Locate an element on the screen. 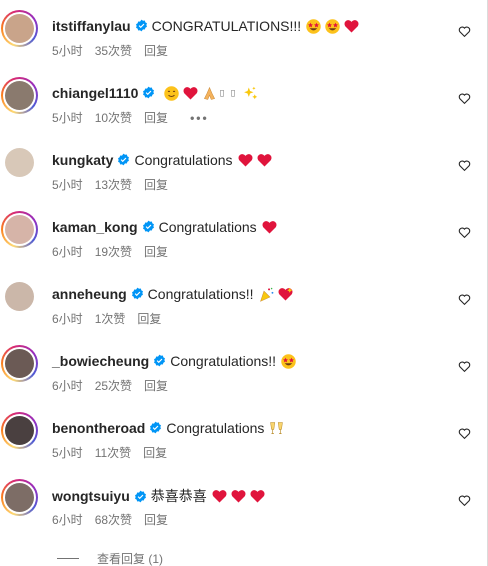  comment-username: kungkaty is located at coordinates (82, 160).